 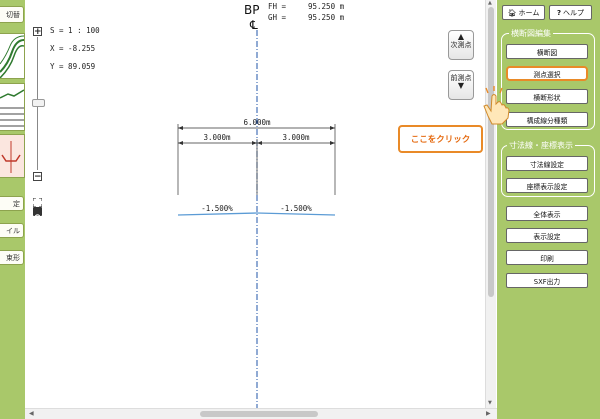 I want to click on scroll-up-icon: ▲, so click(x=490, y=3).